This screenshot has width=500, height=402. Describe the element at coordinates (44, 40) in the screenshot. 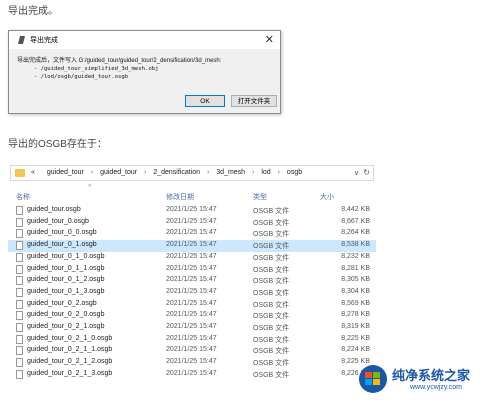

I see `dialog-title: 导出完成` at that location.